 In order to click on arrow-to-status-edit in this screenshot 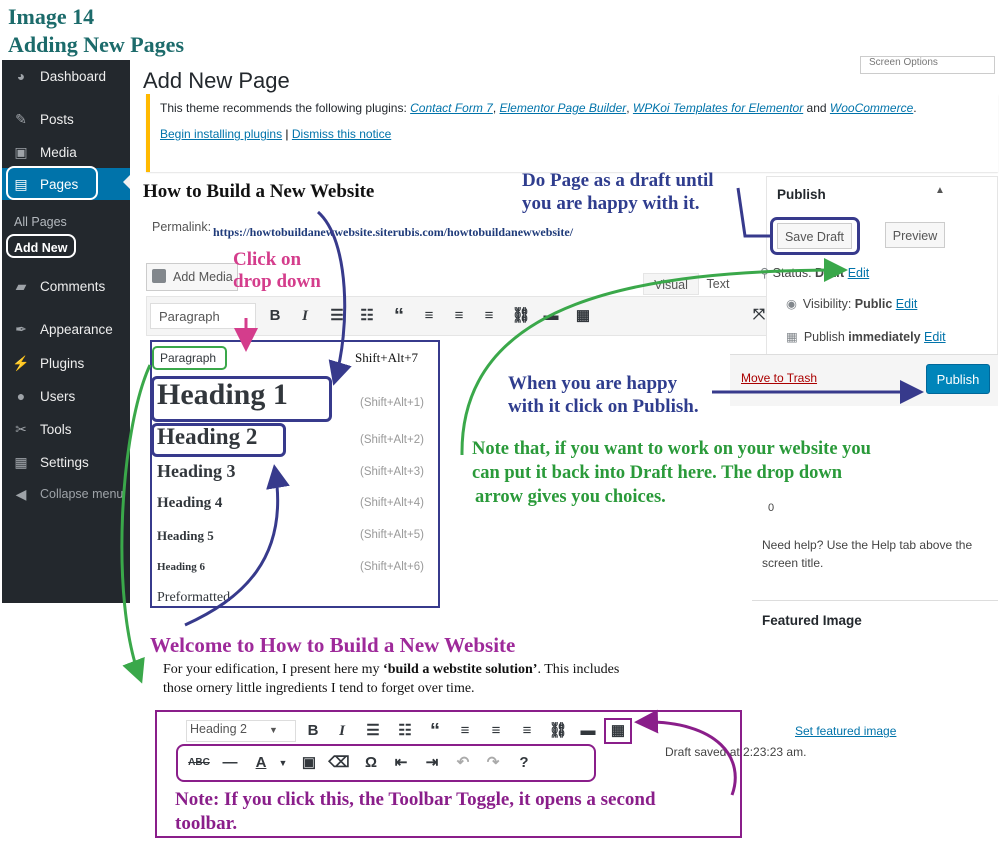, I will do `click(654, 357)`.